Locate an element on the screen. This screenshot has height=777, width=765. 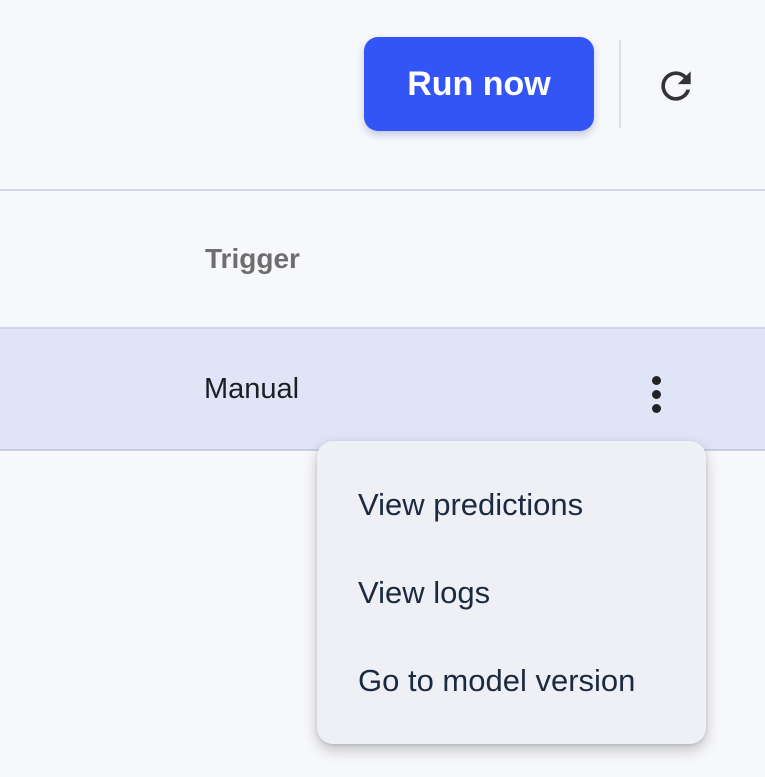
row-actions-button is located at coordinates (656, 394).